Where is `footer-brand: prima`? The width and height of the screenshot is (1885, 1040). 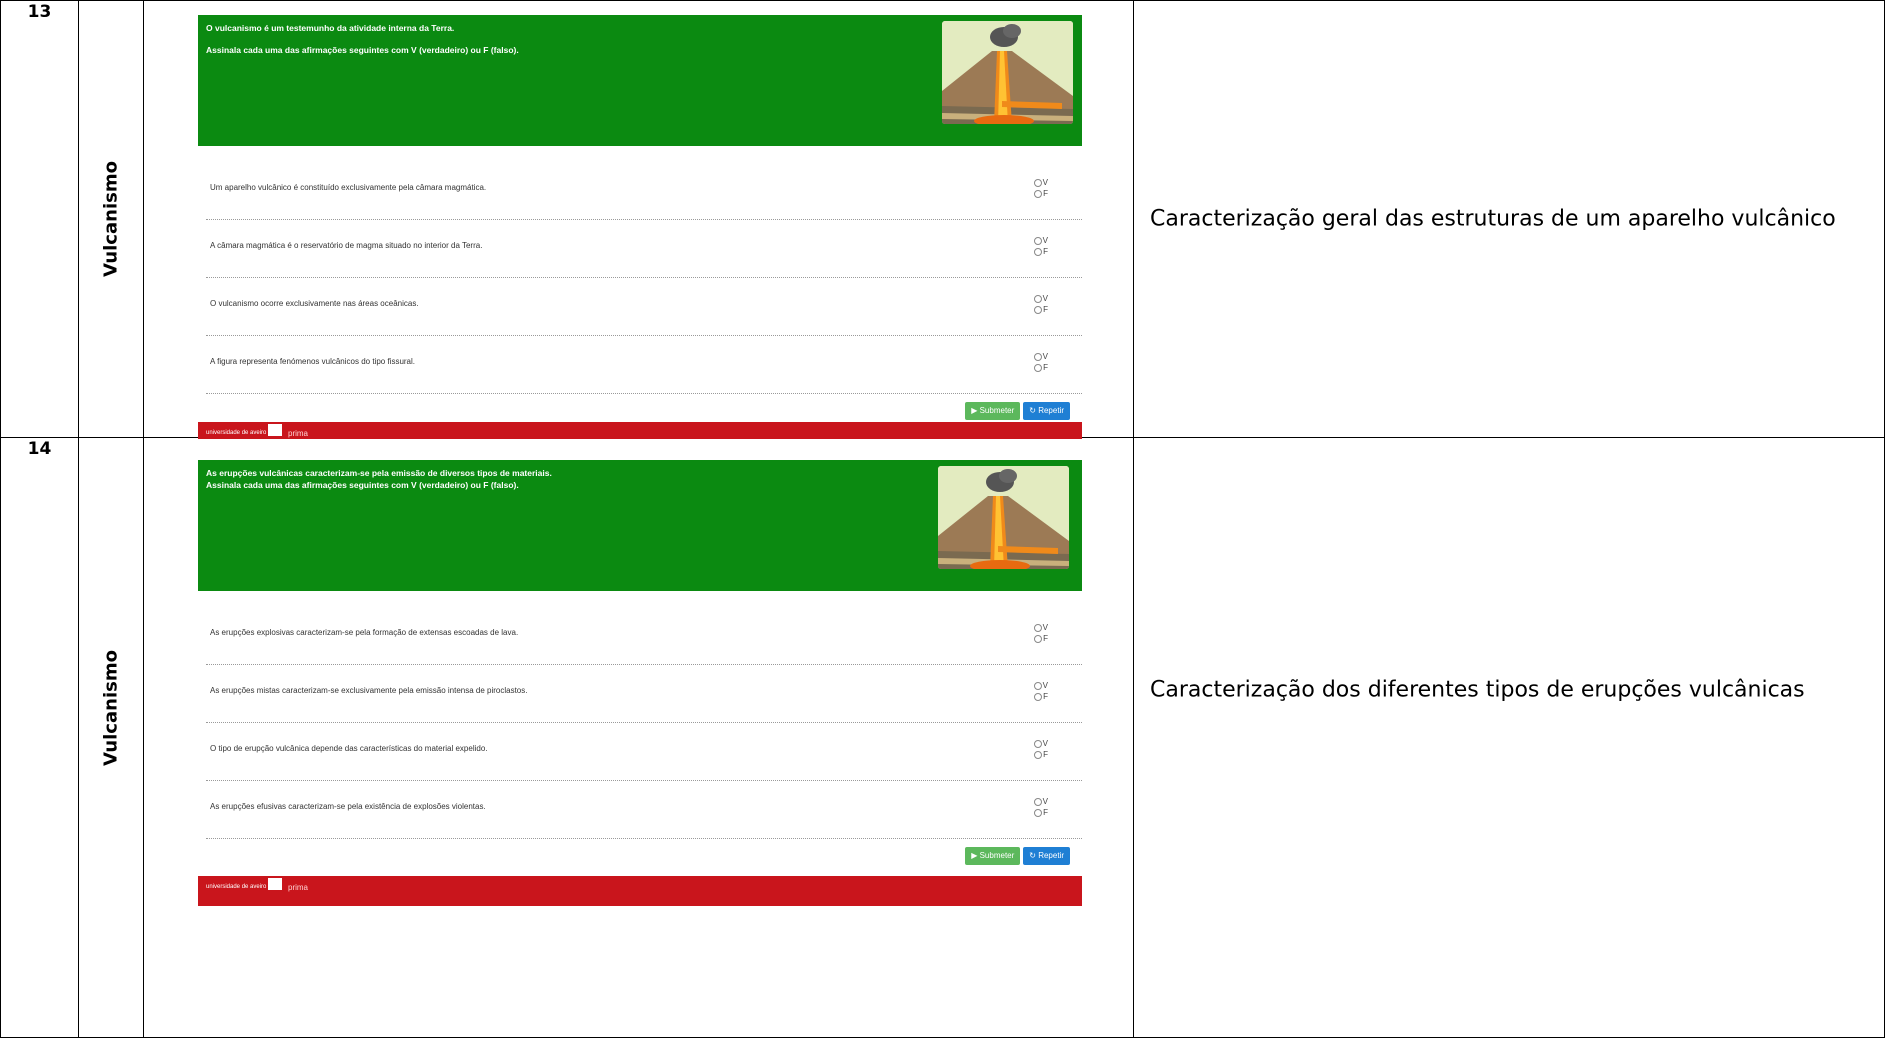
footer-brand: prima is located at coordinates (298, 887).